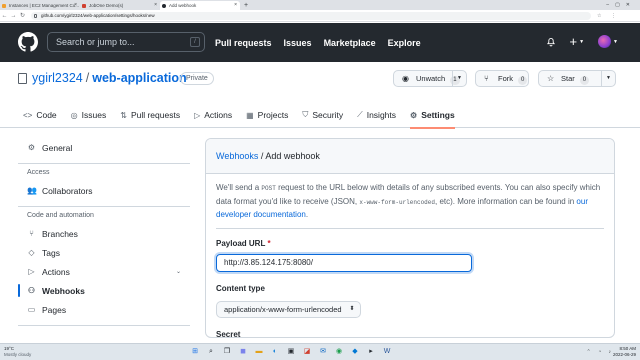 The height and width of the screenshot is (360, 640). Describe the element at coordinates (339, 352) in the screenshot. I see `chrome-icon: ◉` at that location.